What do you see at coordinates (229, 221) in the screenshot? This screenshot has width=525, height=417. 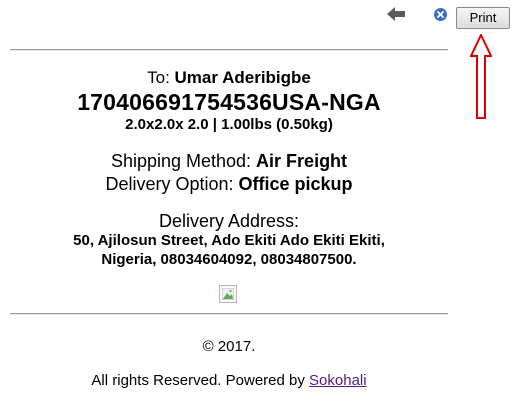 I see `delivery-address-title: Delivery Address:` at bounding box center [229, 221].